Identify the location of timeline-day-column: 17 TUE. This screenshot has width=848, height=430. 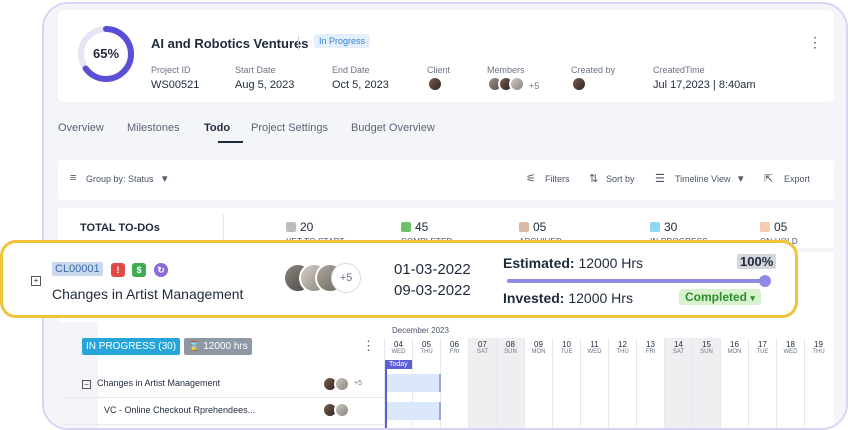
(762, 383).